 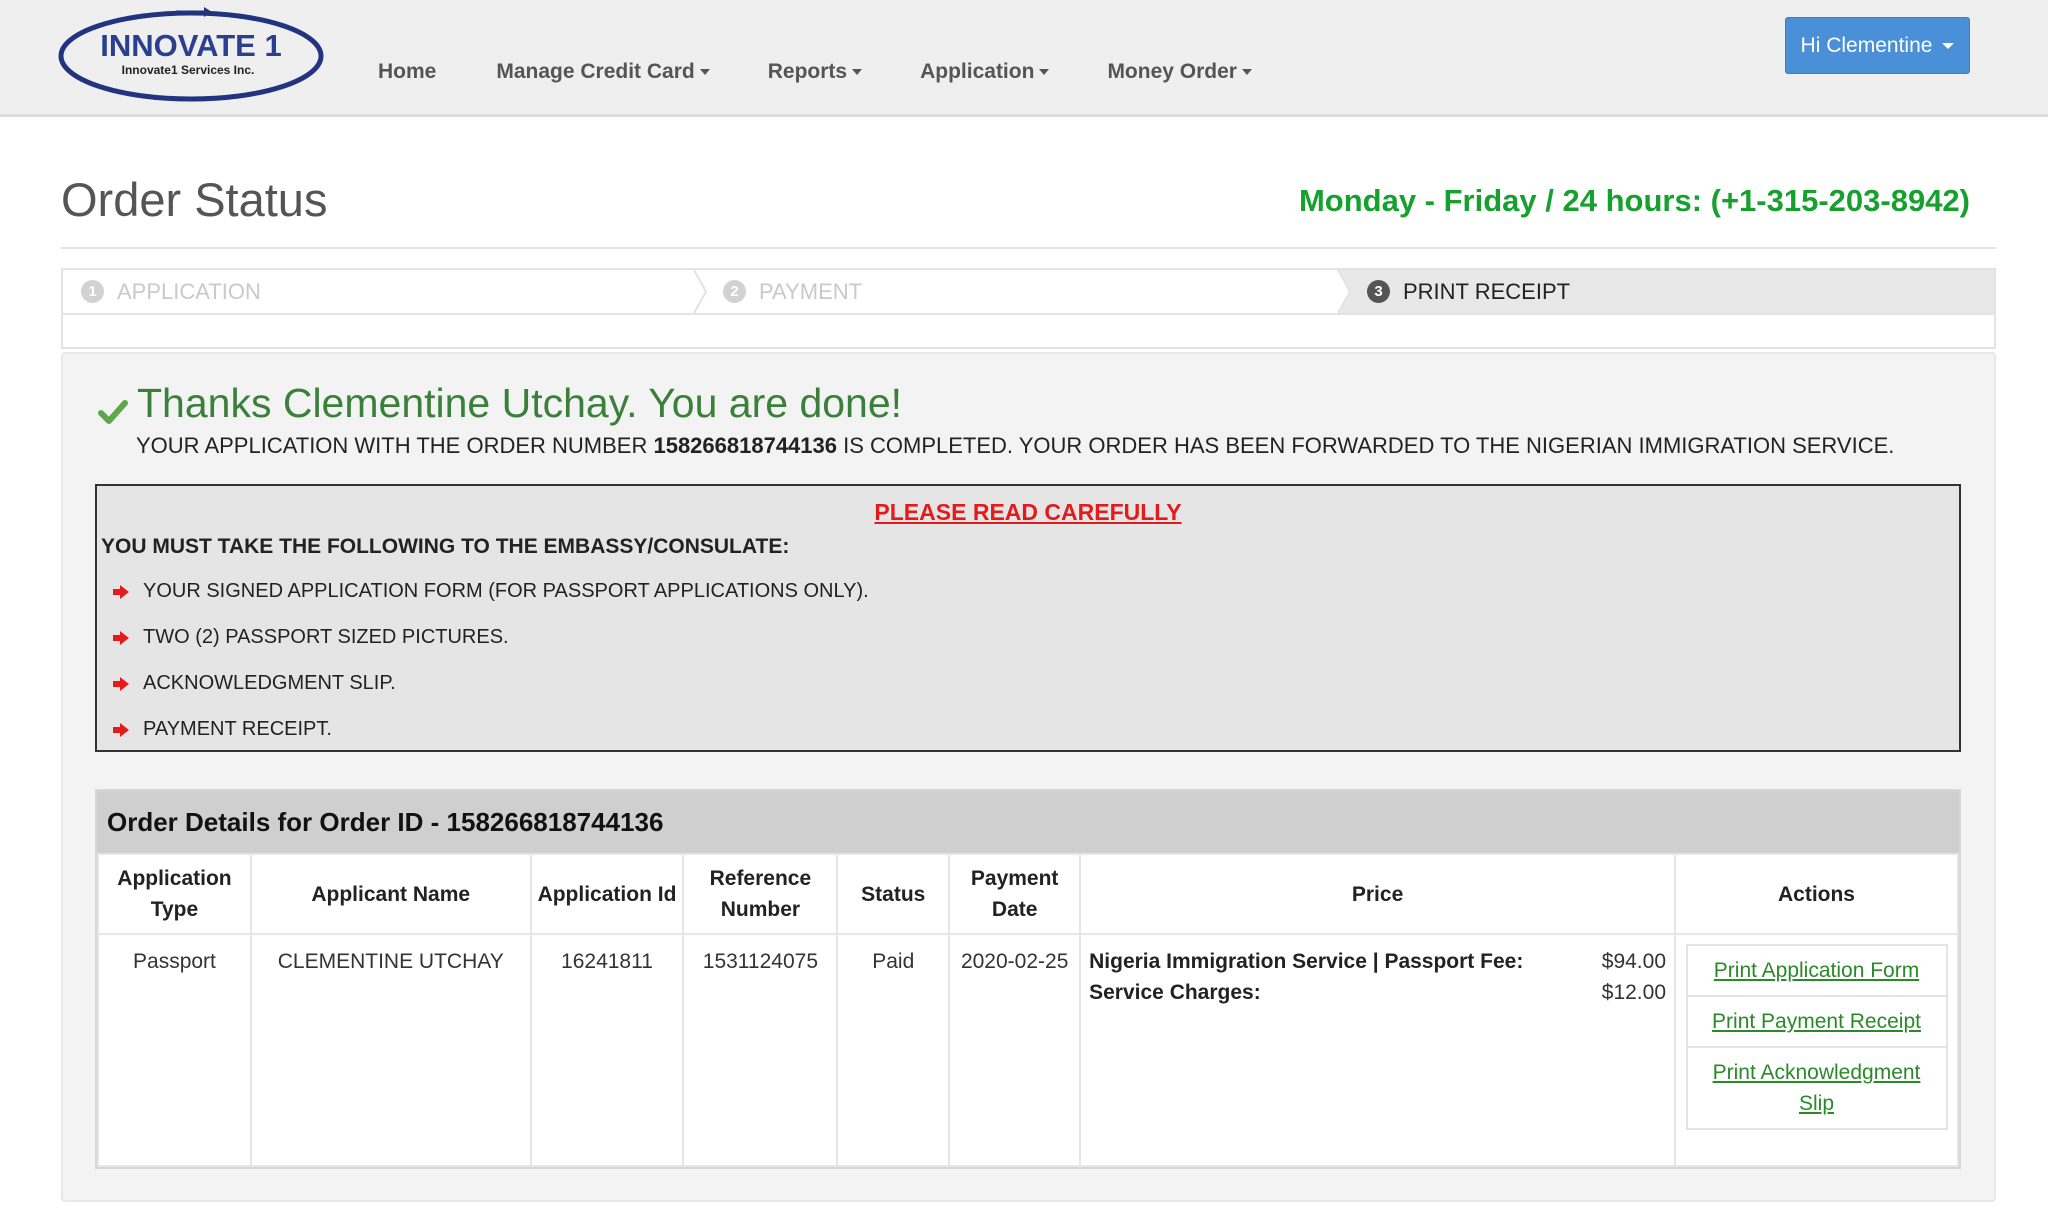 I want to click on step-label: APPLICATION, so click(x=189, y=291).